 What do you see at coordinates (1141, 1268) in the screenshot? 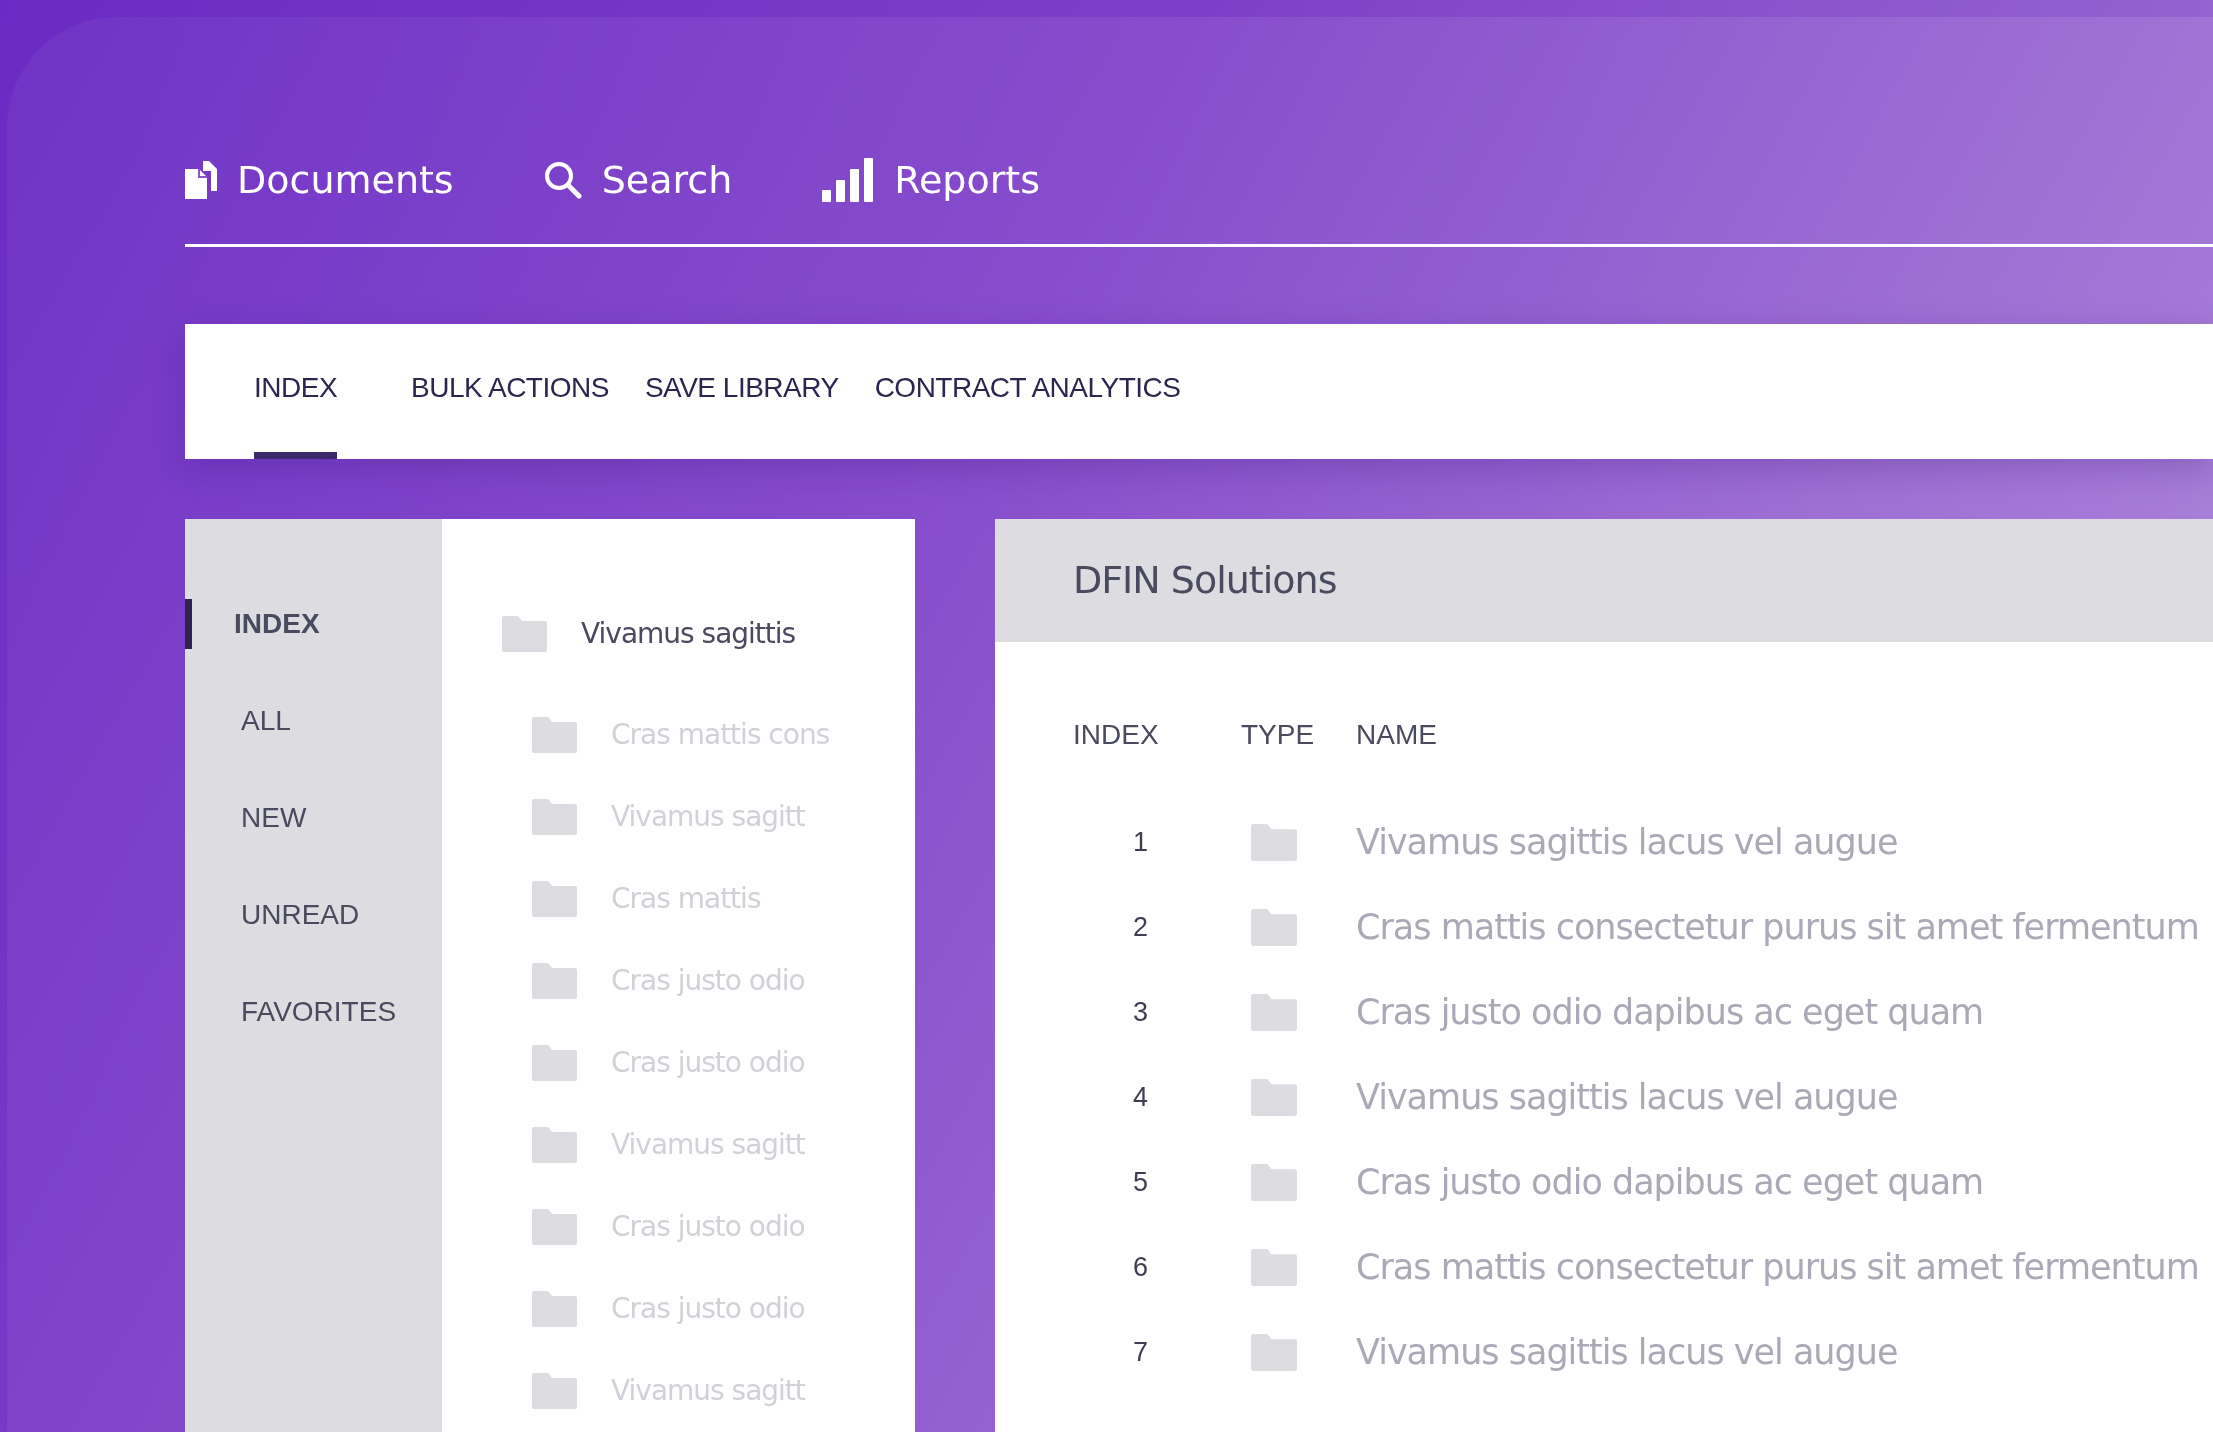
I see `row-index: 6` at bounding box center [1141, 1268].